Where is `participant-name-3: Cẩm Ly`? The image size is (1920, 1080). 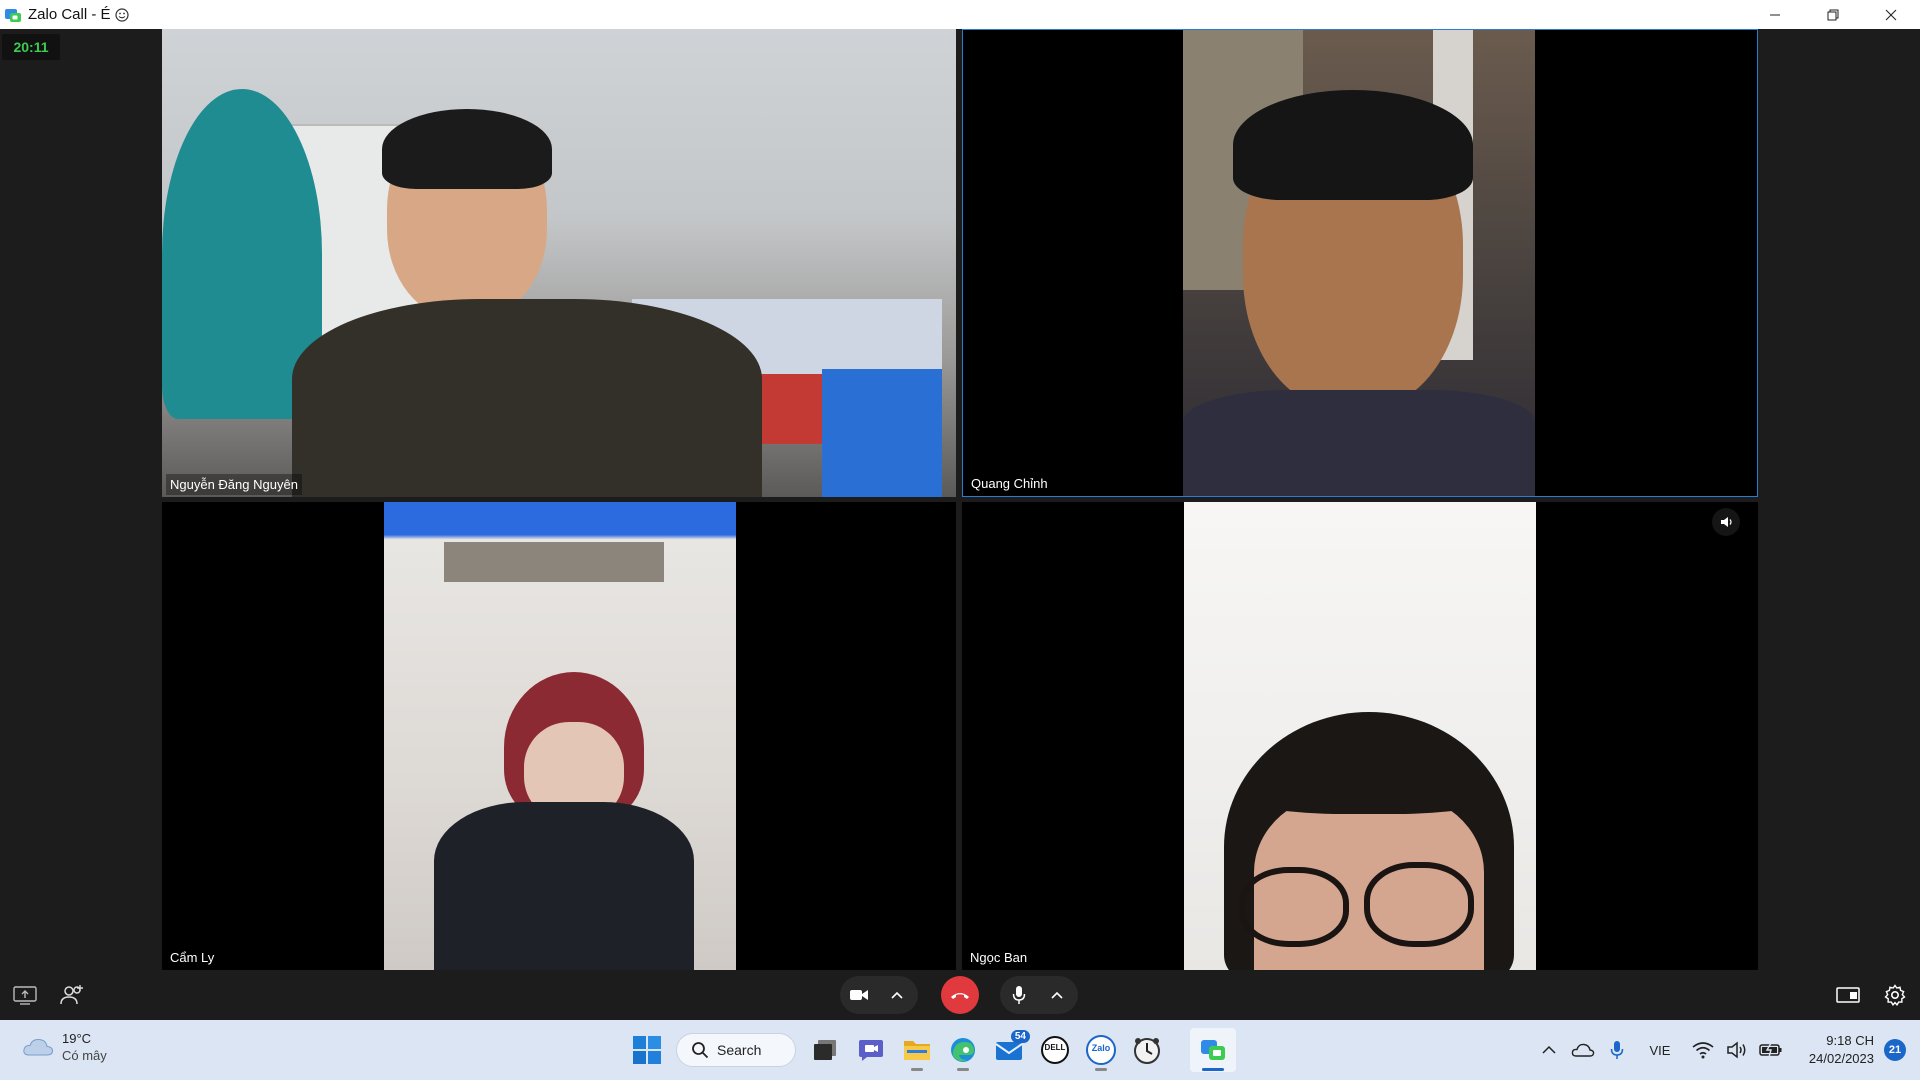 participant-name-3: Cẩm Ly is located at coordinates (192, 957).